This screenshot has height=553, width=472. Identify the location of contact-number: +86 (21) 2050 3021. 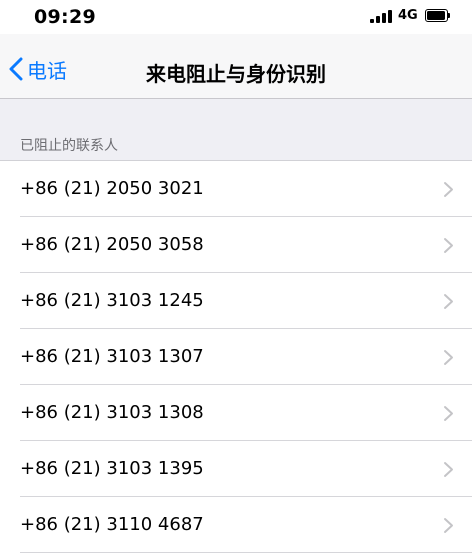
(112, 188).